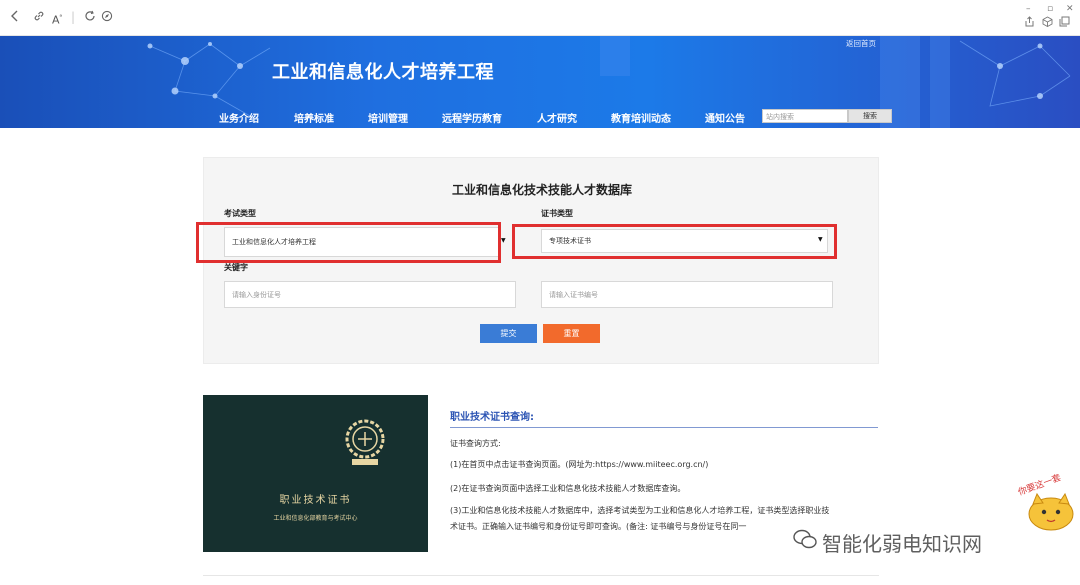 The image size is (1080, 585). Describe the element at coordinates (1064, 23) in the screenshot. I see `copy-icon` at that location.